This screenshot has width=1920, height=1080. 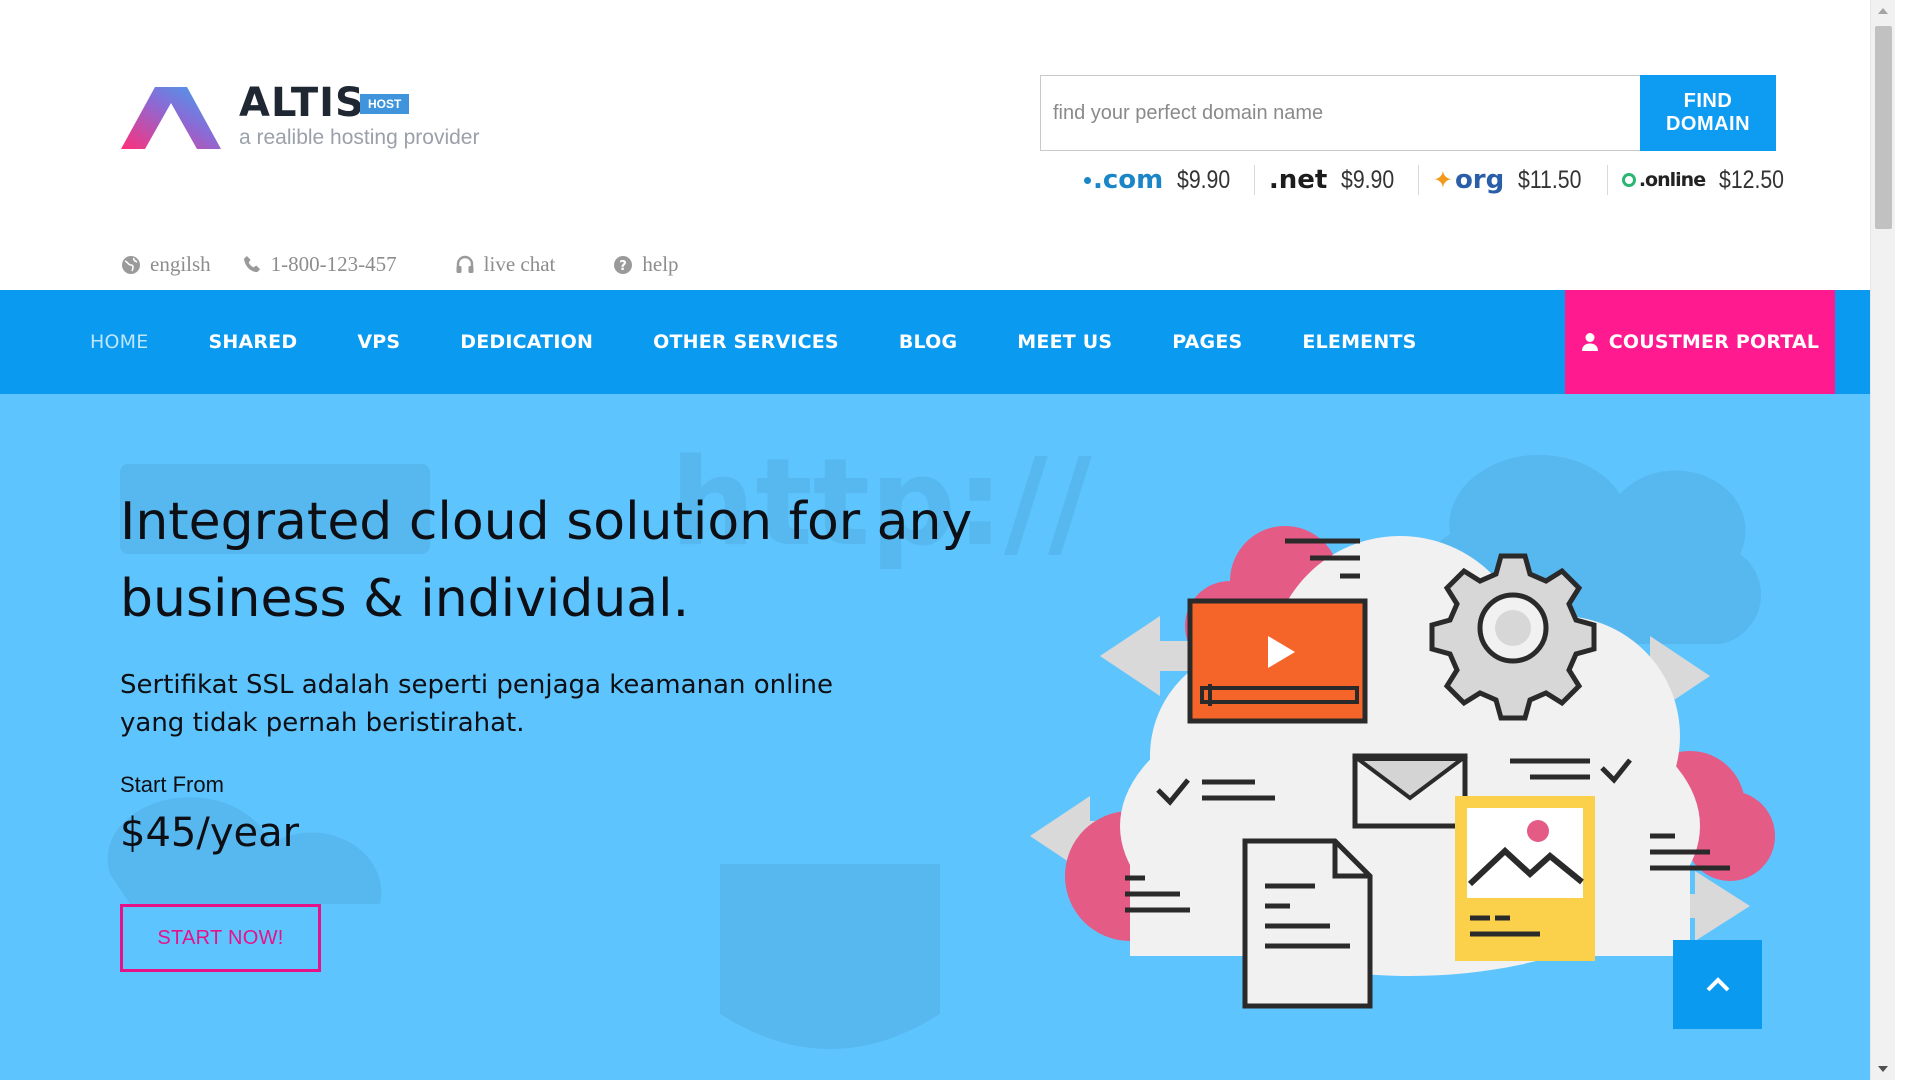 I want to click on help-link: ? help, so click(x=646, y=264).